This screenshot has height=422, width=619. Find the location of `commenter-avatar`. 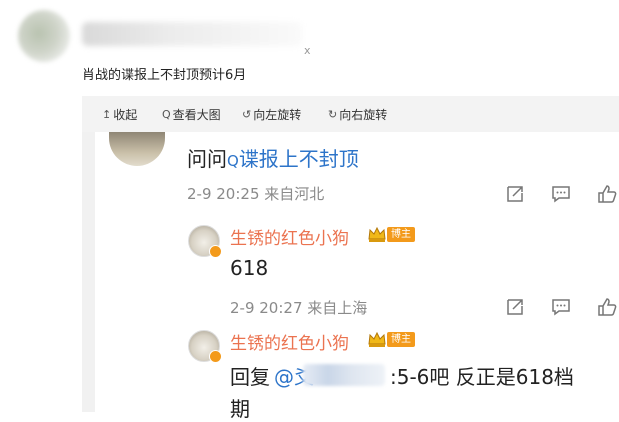

commenter-avatar is located at coordinates (137, 149).